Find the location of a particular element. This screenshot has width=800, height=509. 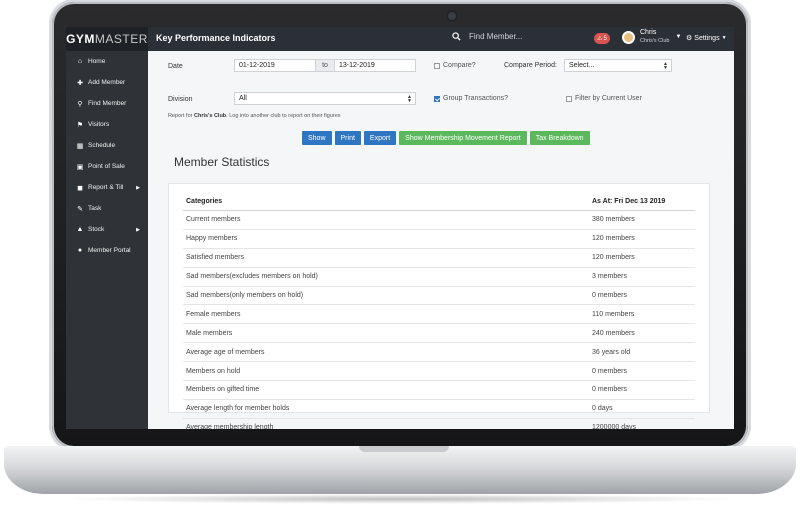

filter-current-user-label: Filter by Current User is located at coordinates (608, 98).